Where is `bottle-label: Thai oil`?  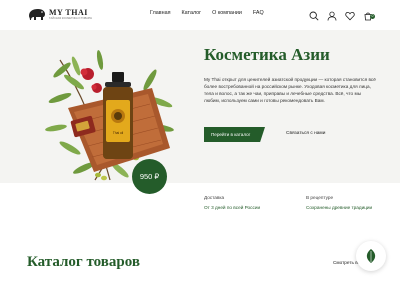 bottle-label: Thai oil is located at coordinates (118, 133).